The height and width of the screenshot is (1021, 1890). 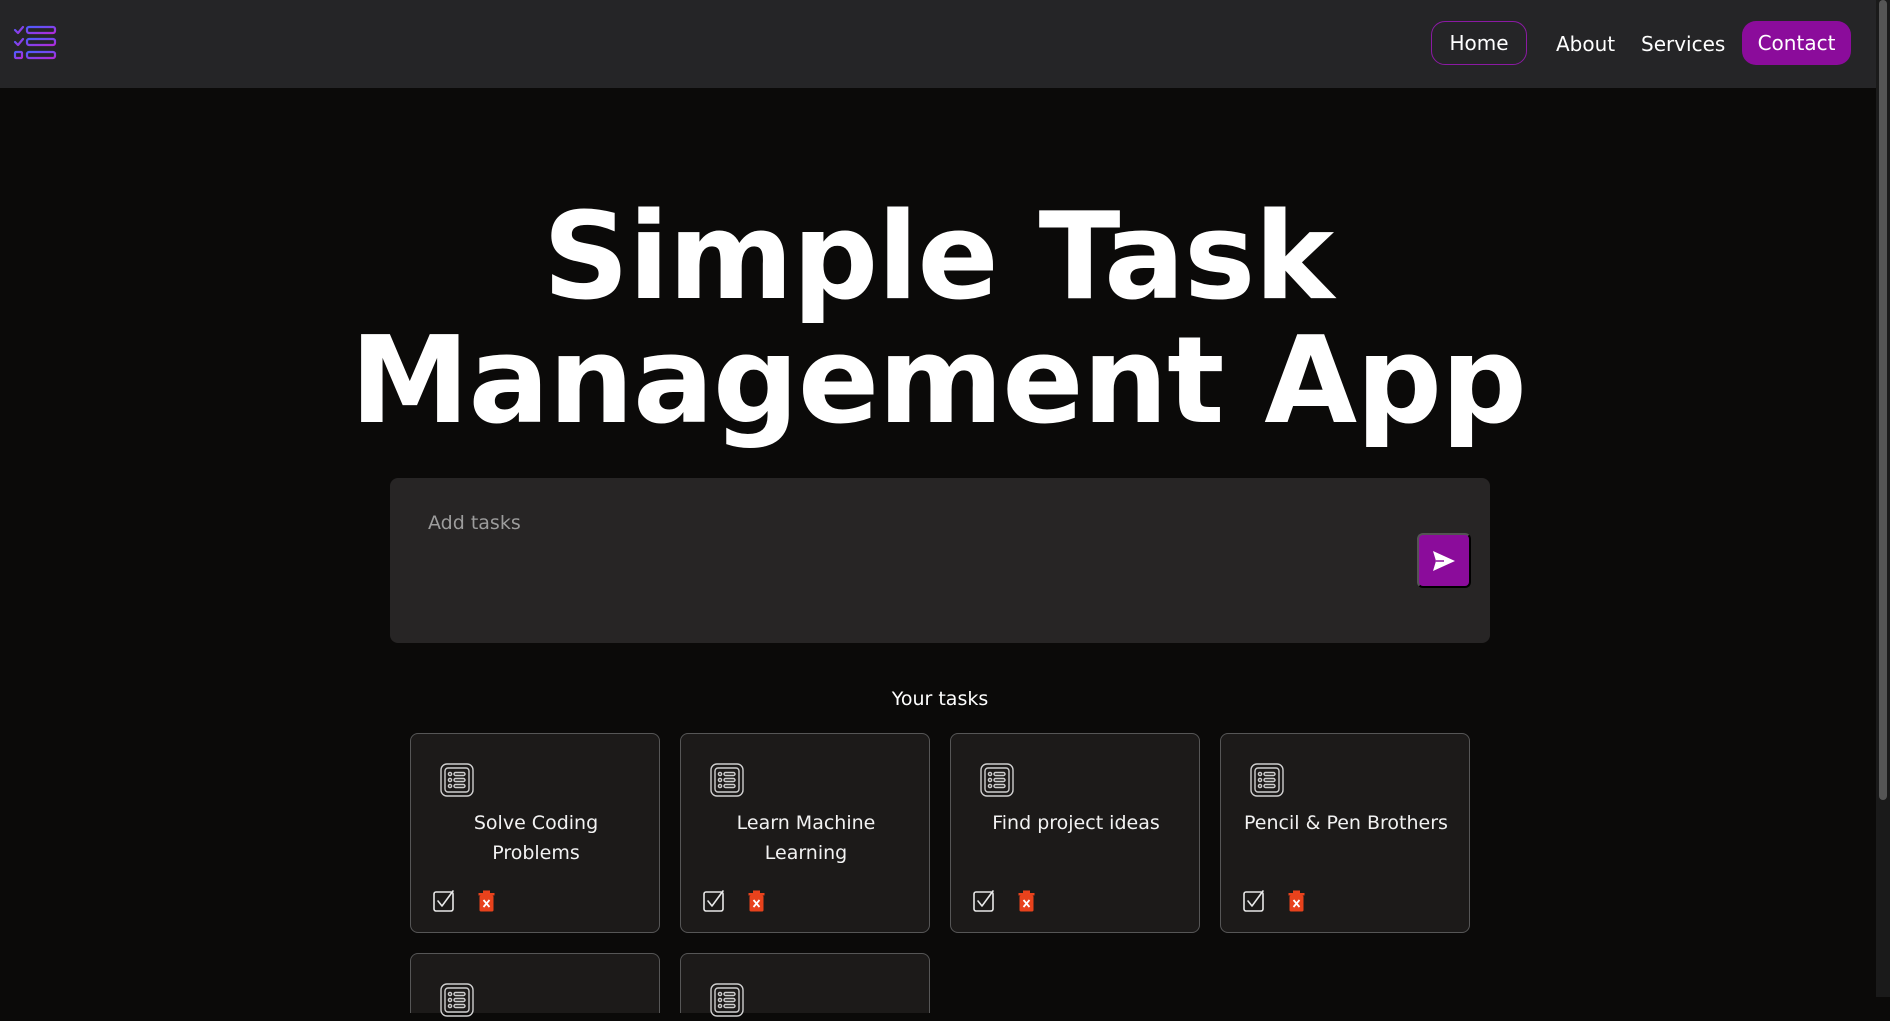 I want to click on nav-contact-button: Contact, so click(x=1796, y=43).